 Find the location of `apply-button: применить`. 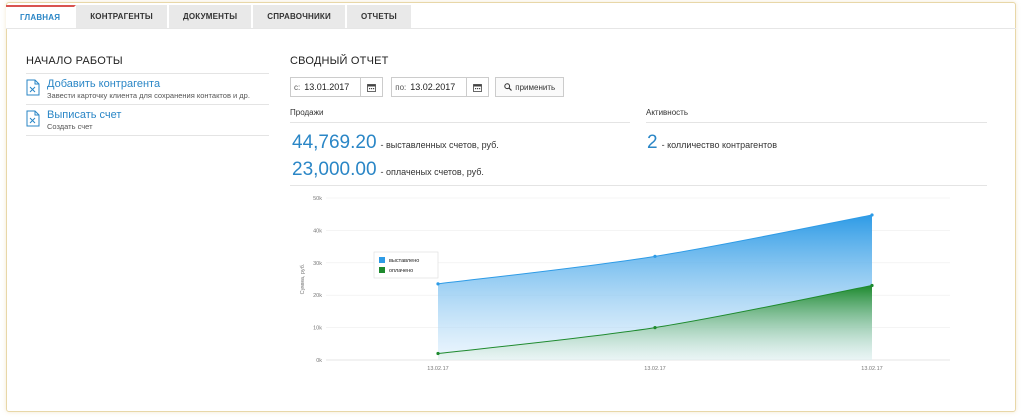

apply-button: применить is located at coordinates (530, 87).